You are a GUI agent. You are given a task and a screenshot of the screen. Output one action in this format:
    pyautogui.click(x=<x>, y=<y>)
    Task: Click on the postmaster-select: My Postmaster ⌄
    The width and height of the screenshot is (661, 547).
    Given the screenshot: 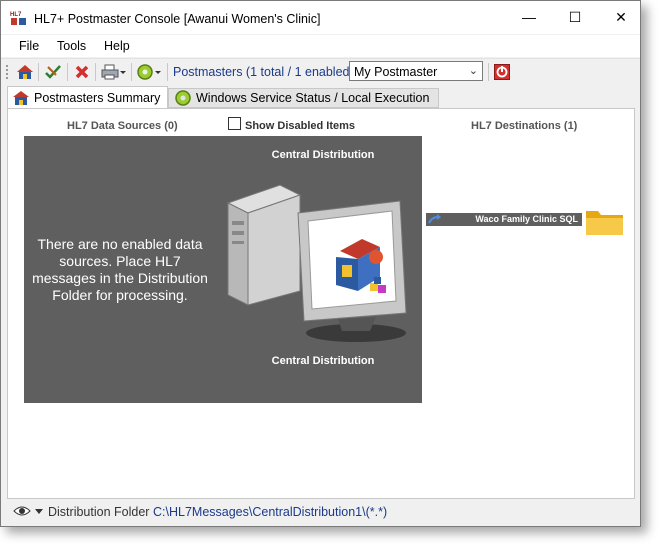 What is the action you would take?
    pyautogui.click(x=416, y=71)
    